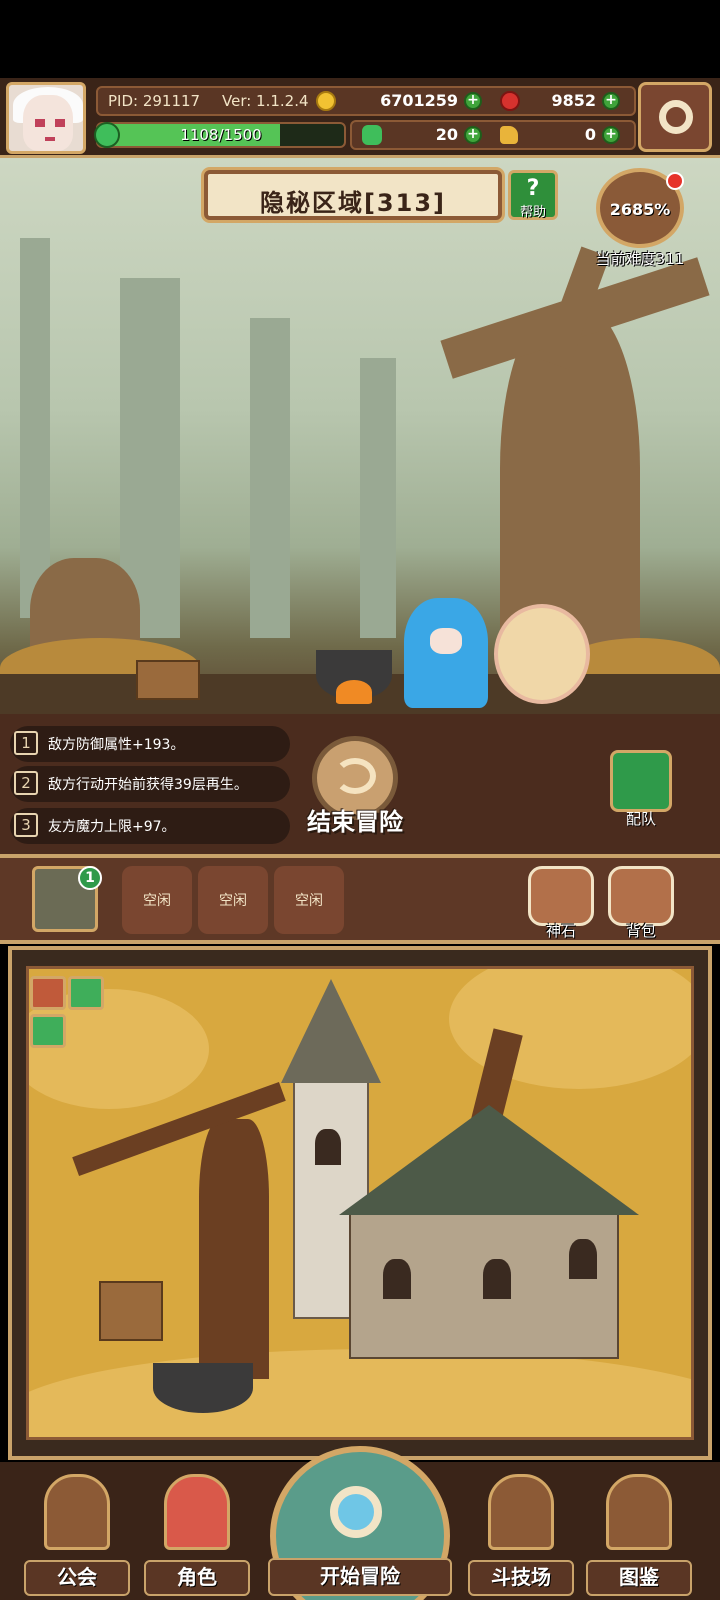  What do you see at coordinates (521, 1512) in the screenshot?
I see `arena-swords-icon` at bounding box center [521, 1512].